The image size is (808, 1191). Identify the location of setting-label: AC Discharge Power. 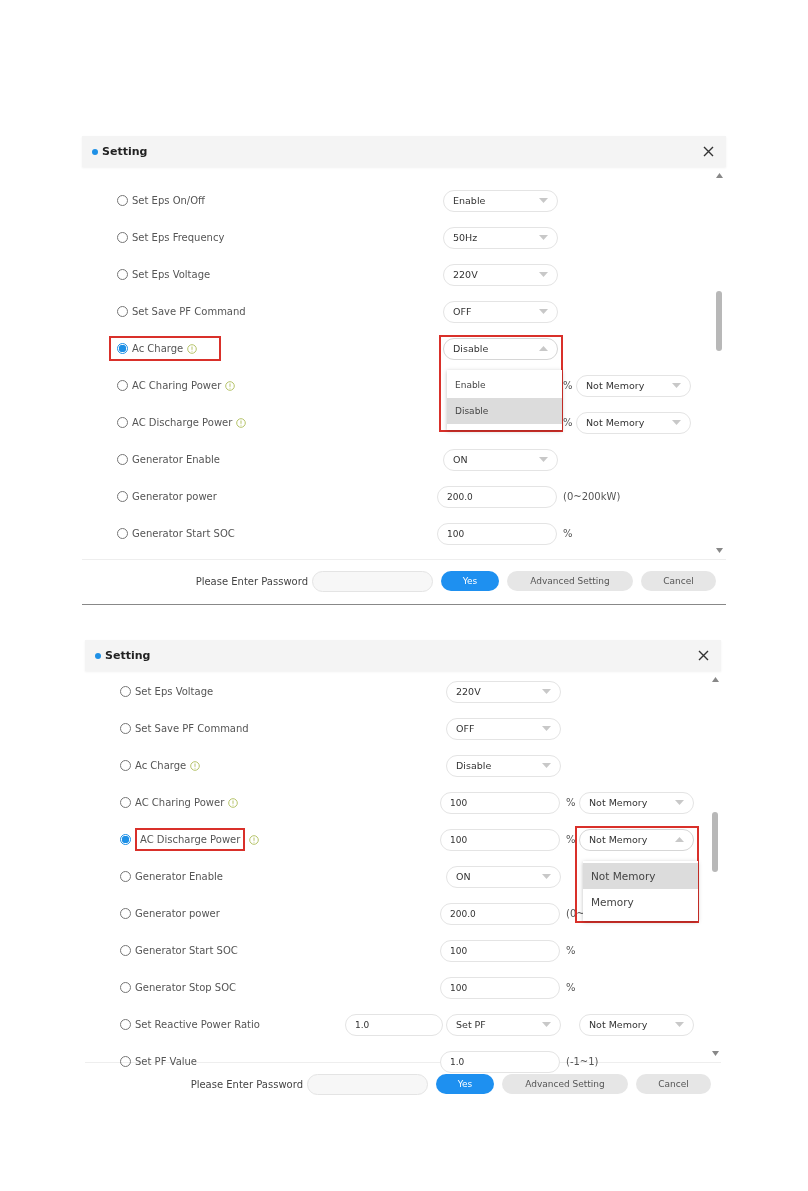
(182, 422).